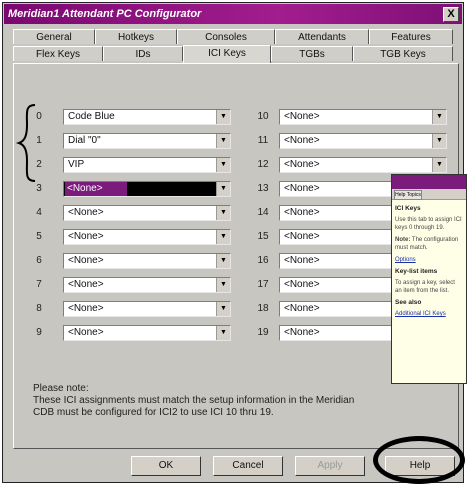 The width and height of the screenshot is (467, 485). I want to click on ici-left-number-label: 7, so click(39, 284).